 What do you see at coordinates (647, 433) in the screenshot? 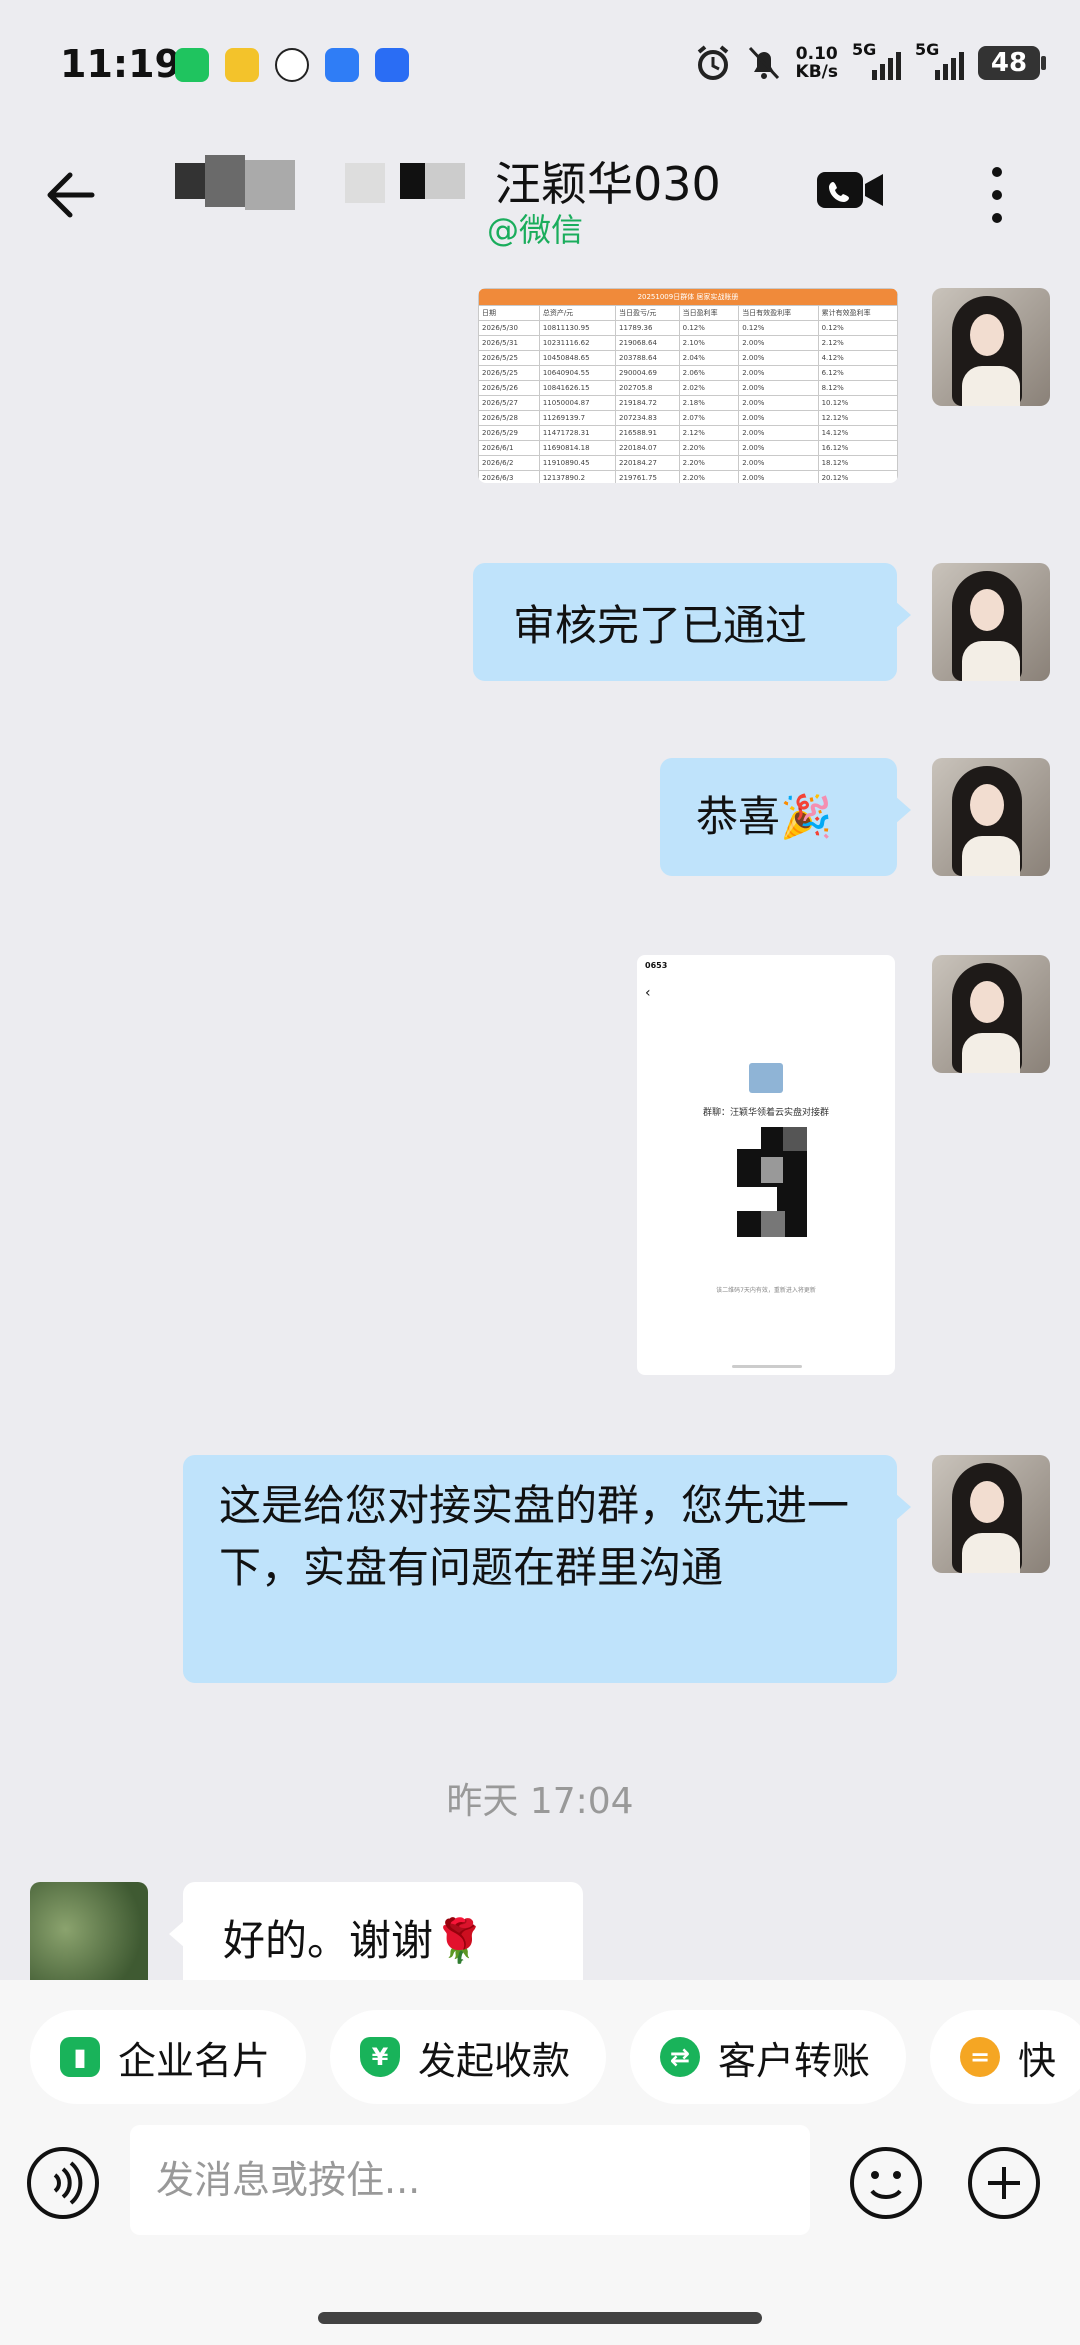
I see `table-cell: 216588.91` at bounding box center [647, 433].